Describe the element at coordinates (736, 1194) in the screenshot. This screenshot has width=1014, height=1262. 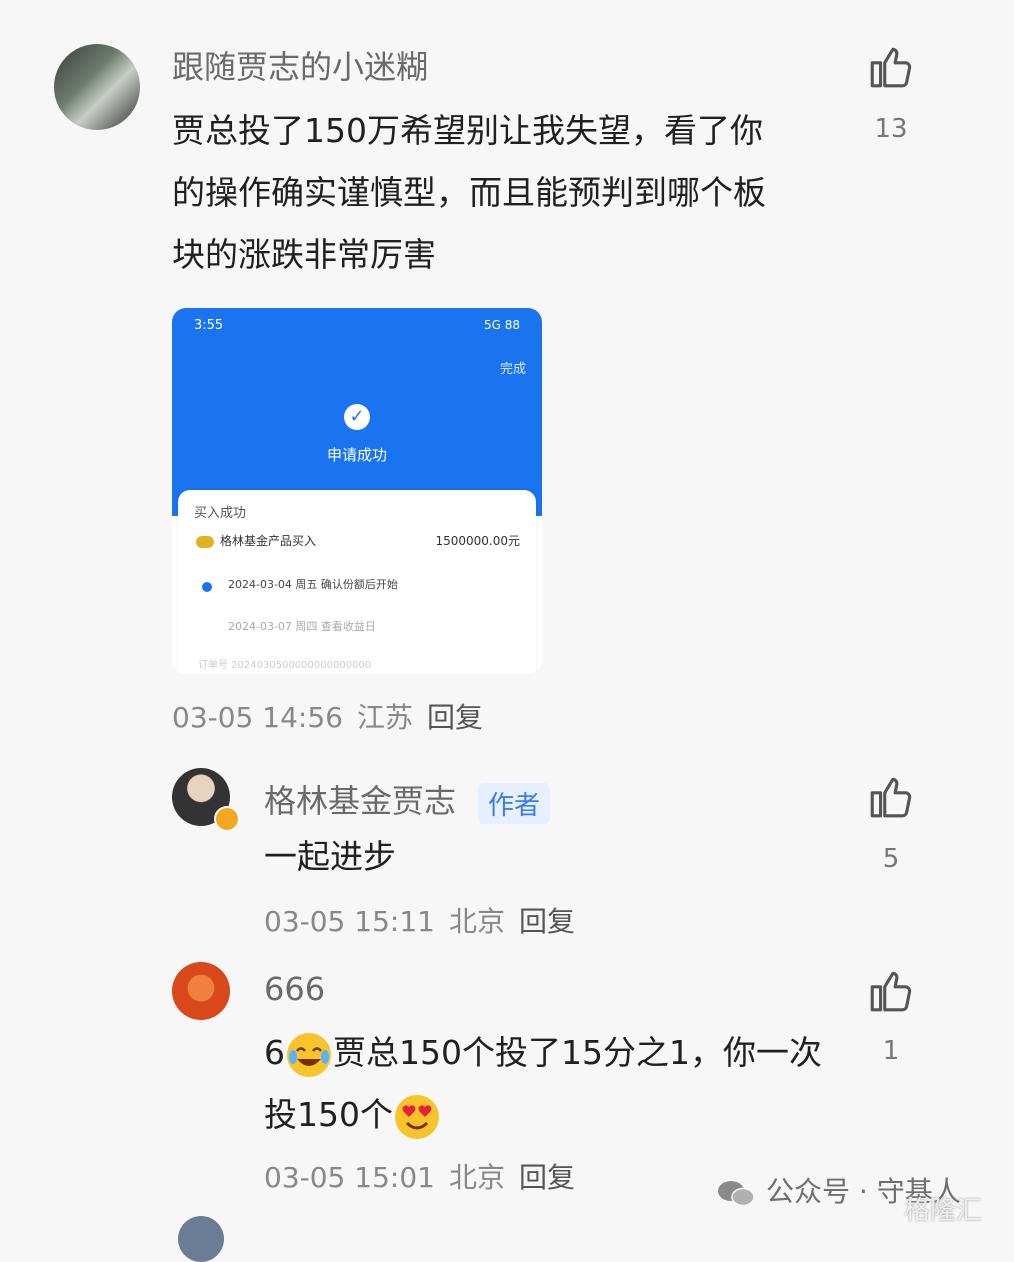
I see `wechat-icon` at that location.